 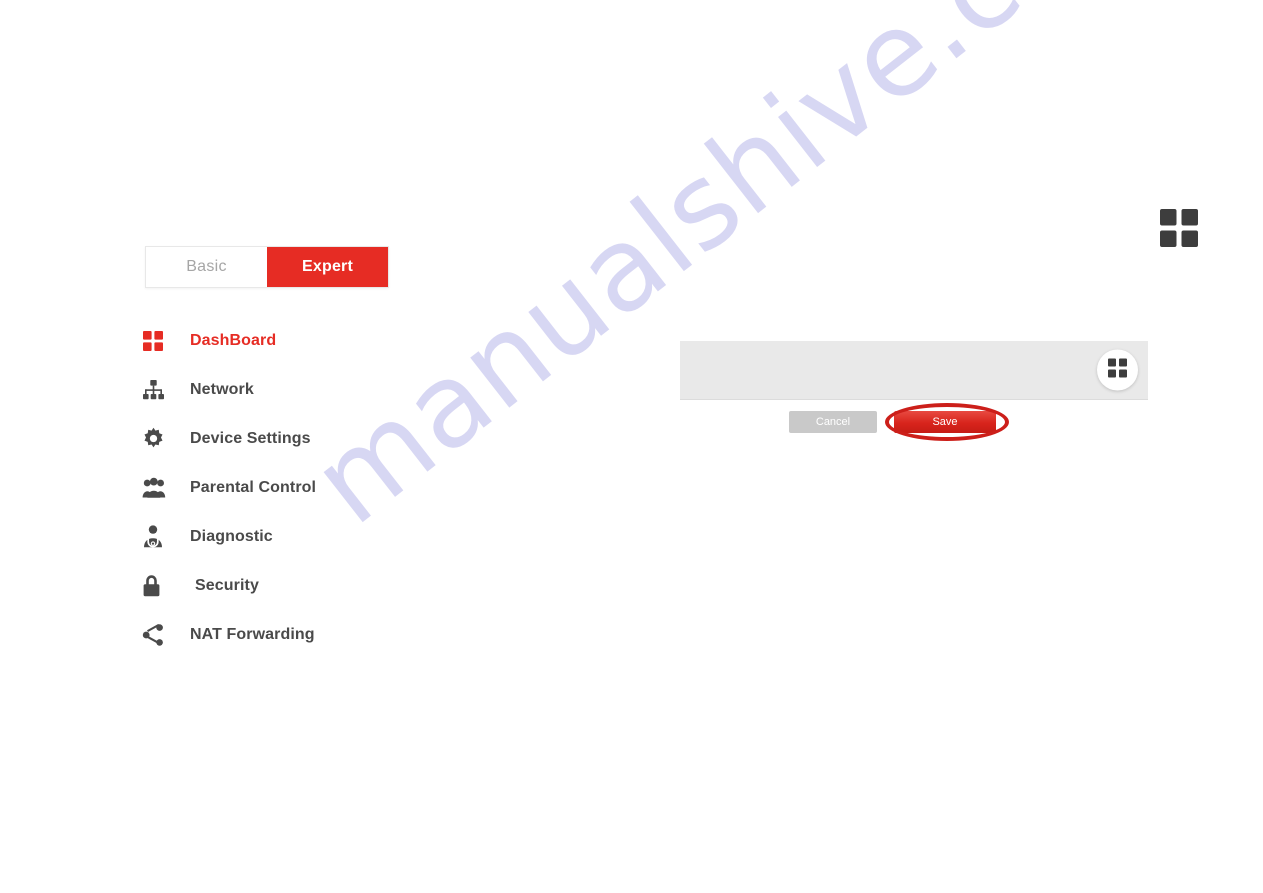 I want to click on mode-toggle: Basic Expert, so click(x=267, y=267).